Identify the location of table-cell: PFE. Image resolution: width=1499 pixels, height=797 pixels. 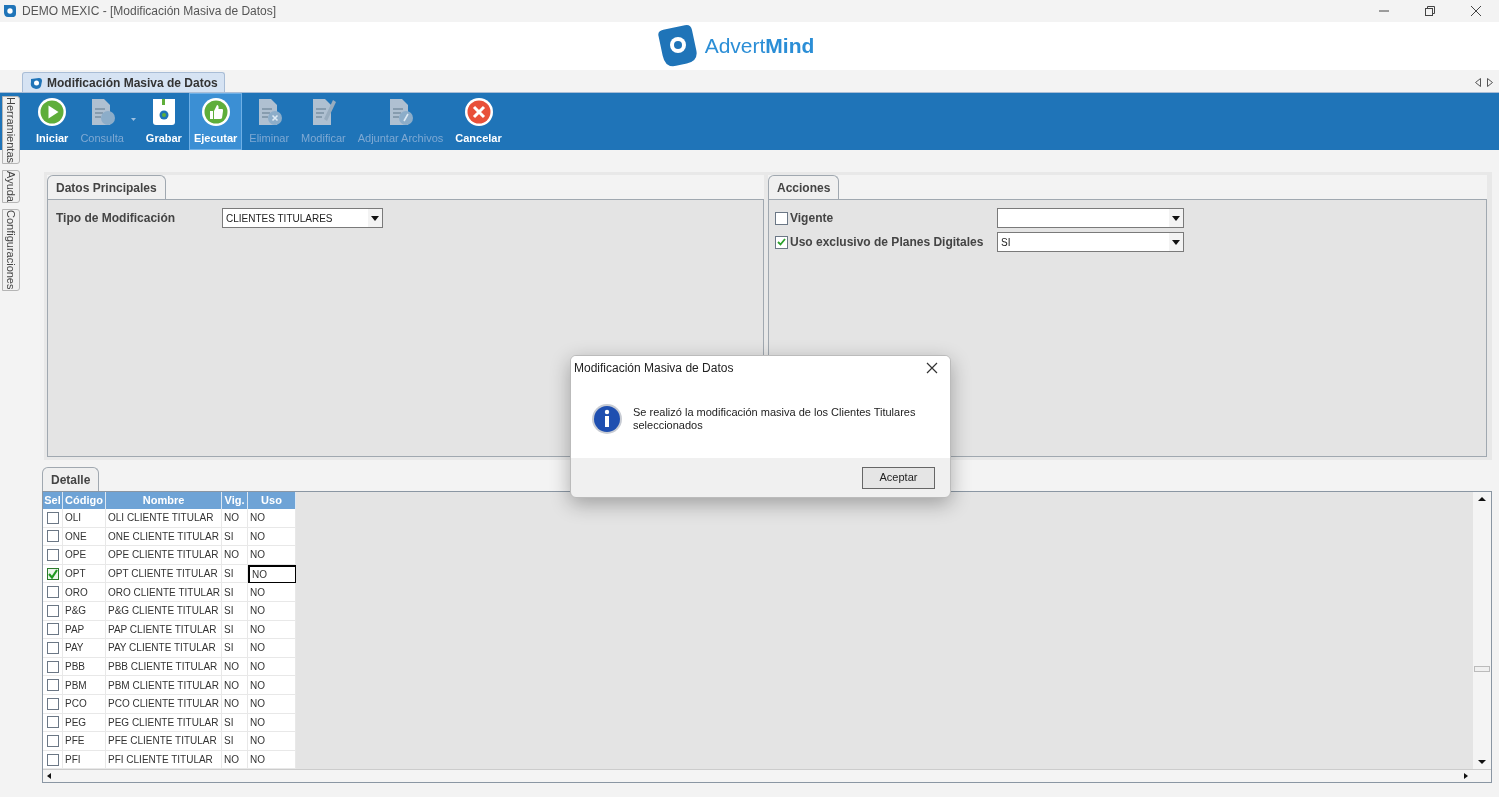
(84, 741).